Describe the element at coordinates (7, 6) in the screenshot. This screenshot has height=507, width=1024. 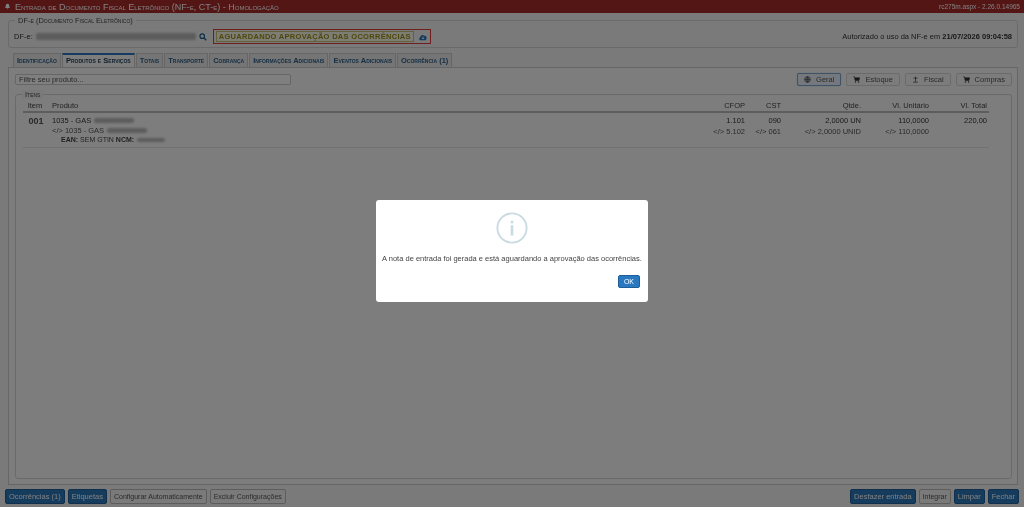
I see `bell-icon` at that location.